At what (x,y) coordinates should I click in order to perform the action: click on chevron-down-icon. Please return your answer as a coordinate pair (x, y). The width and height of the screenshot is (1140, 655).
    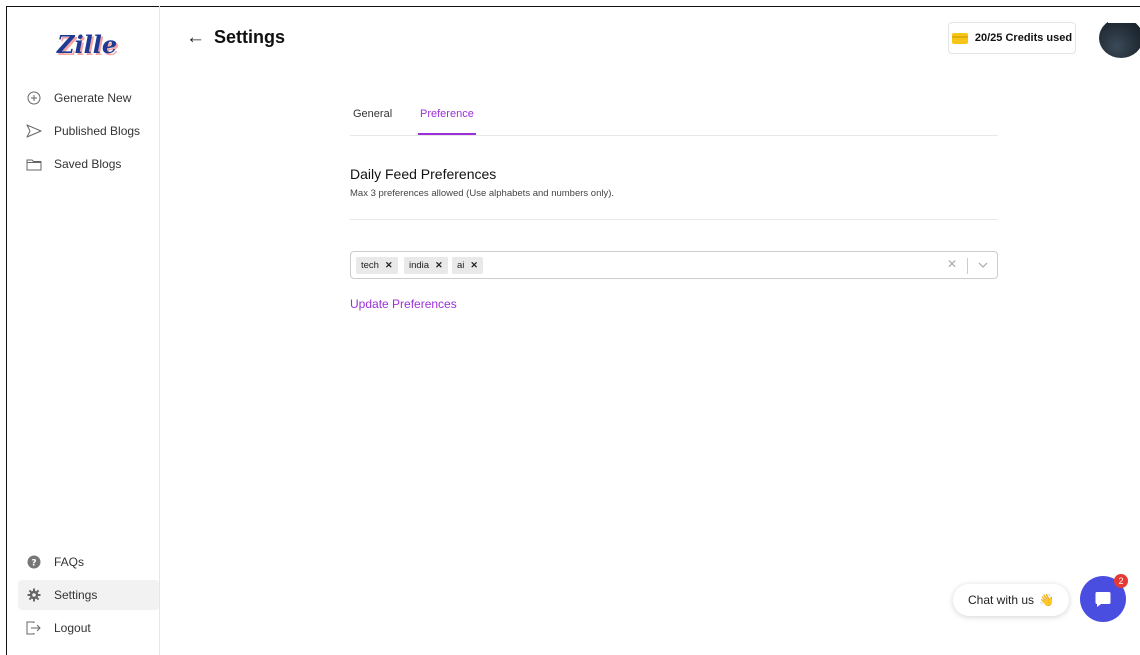
    Looking at the image, I should click on (983, 265).